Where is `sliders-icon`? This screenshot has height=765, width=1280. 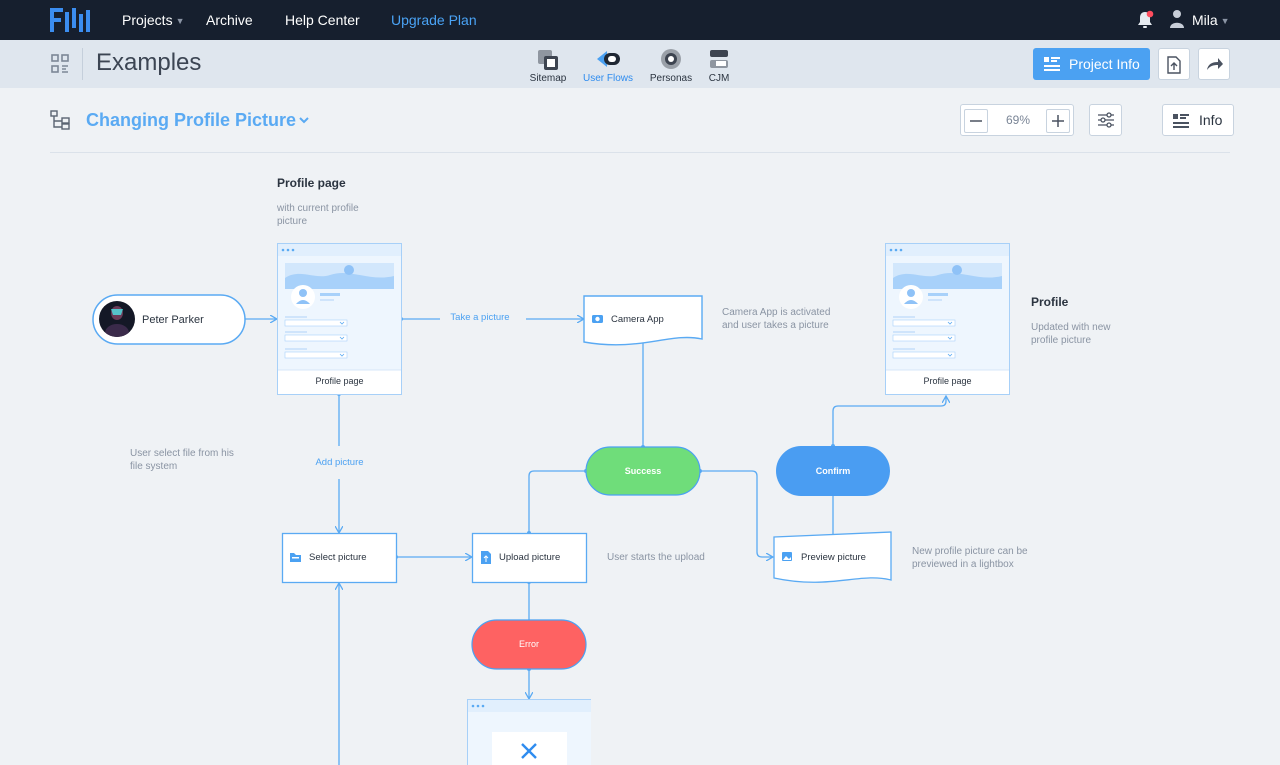
sliders-icon is located at coordinates (1106, 120).